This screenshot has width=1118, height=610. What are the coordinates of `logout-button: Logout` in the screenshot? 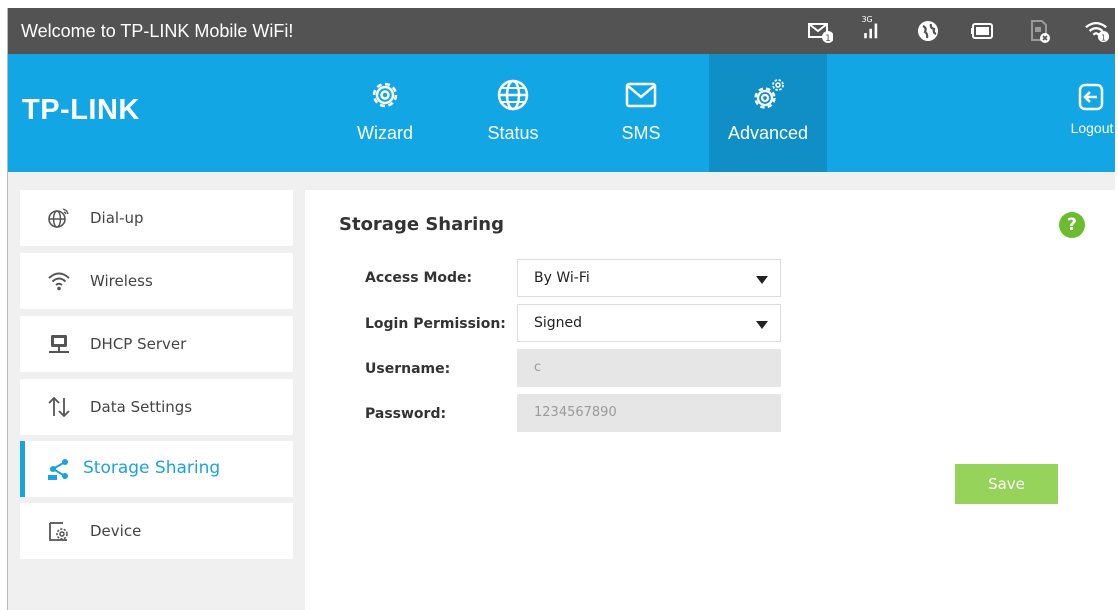 It's located at (1090, 112).